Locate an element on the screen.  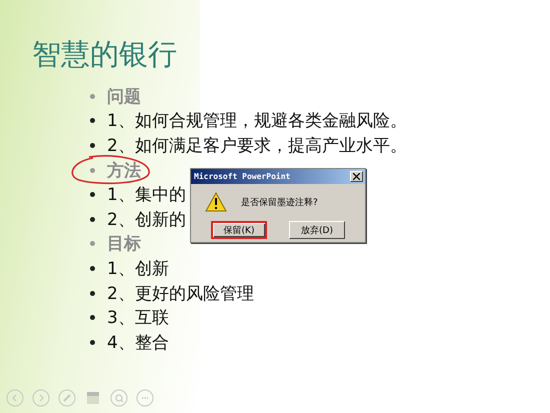
dialog-title: Microsoft PowerPoint is located at coordinates (242, 176).